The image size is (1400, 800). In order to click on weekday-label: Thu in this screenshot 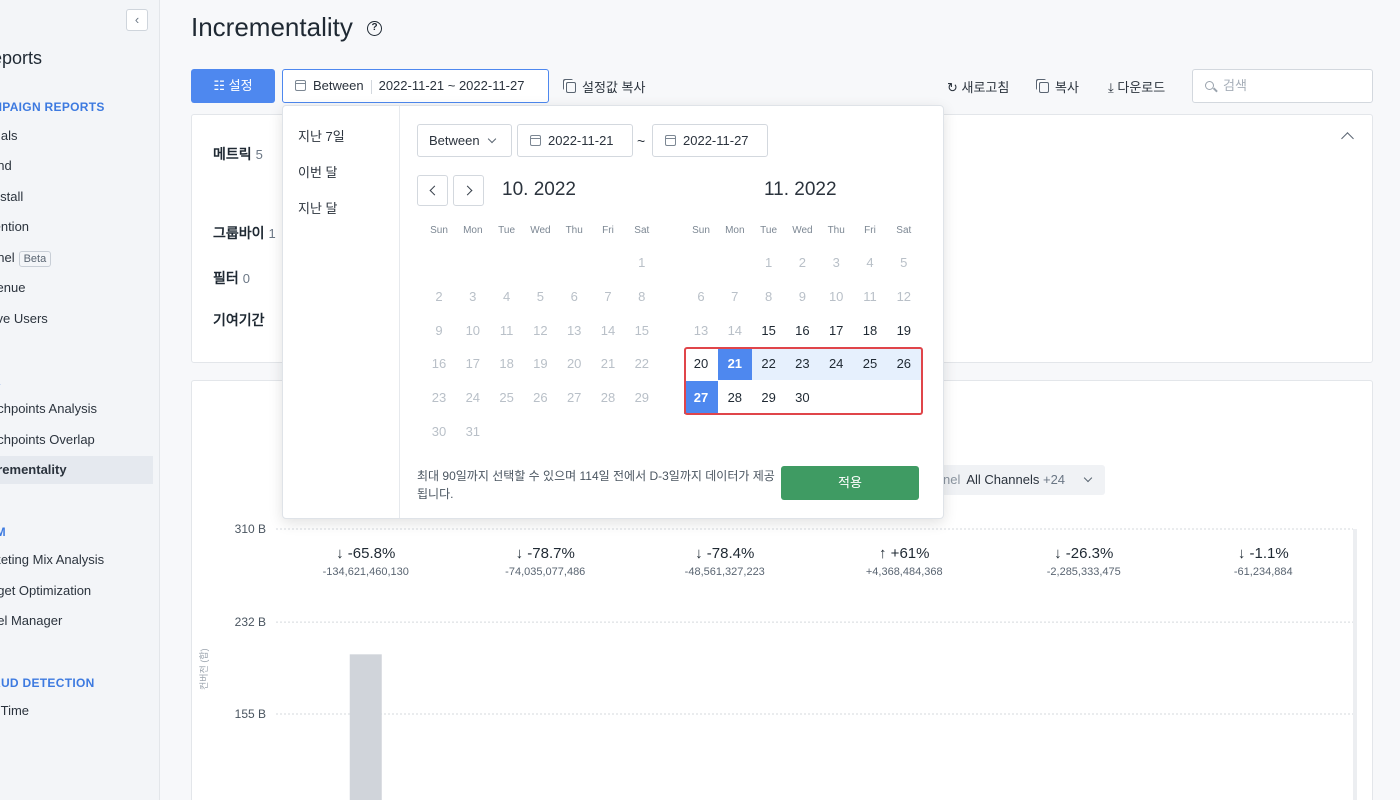, I will do `click(836, 230)`.